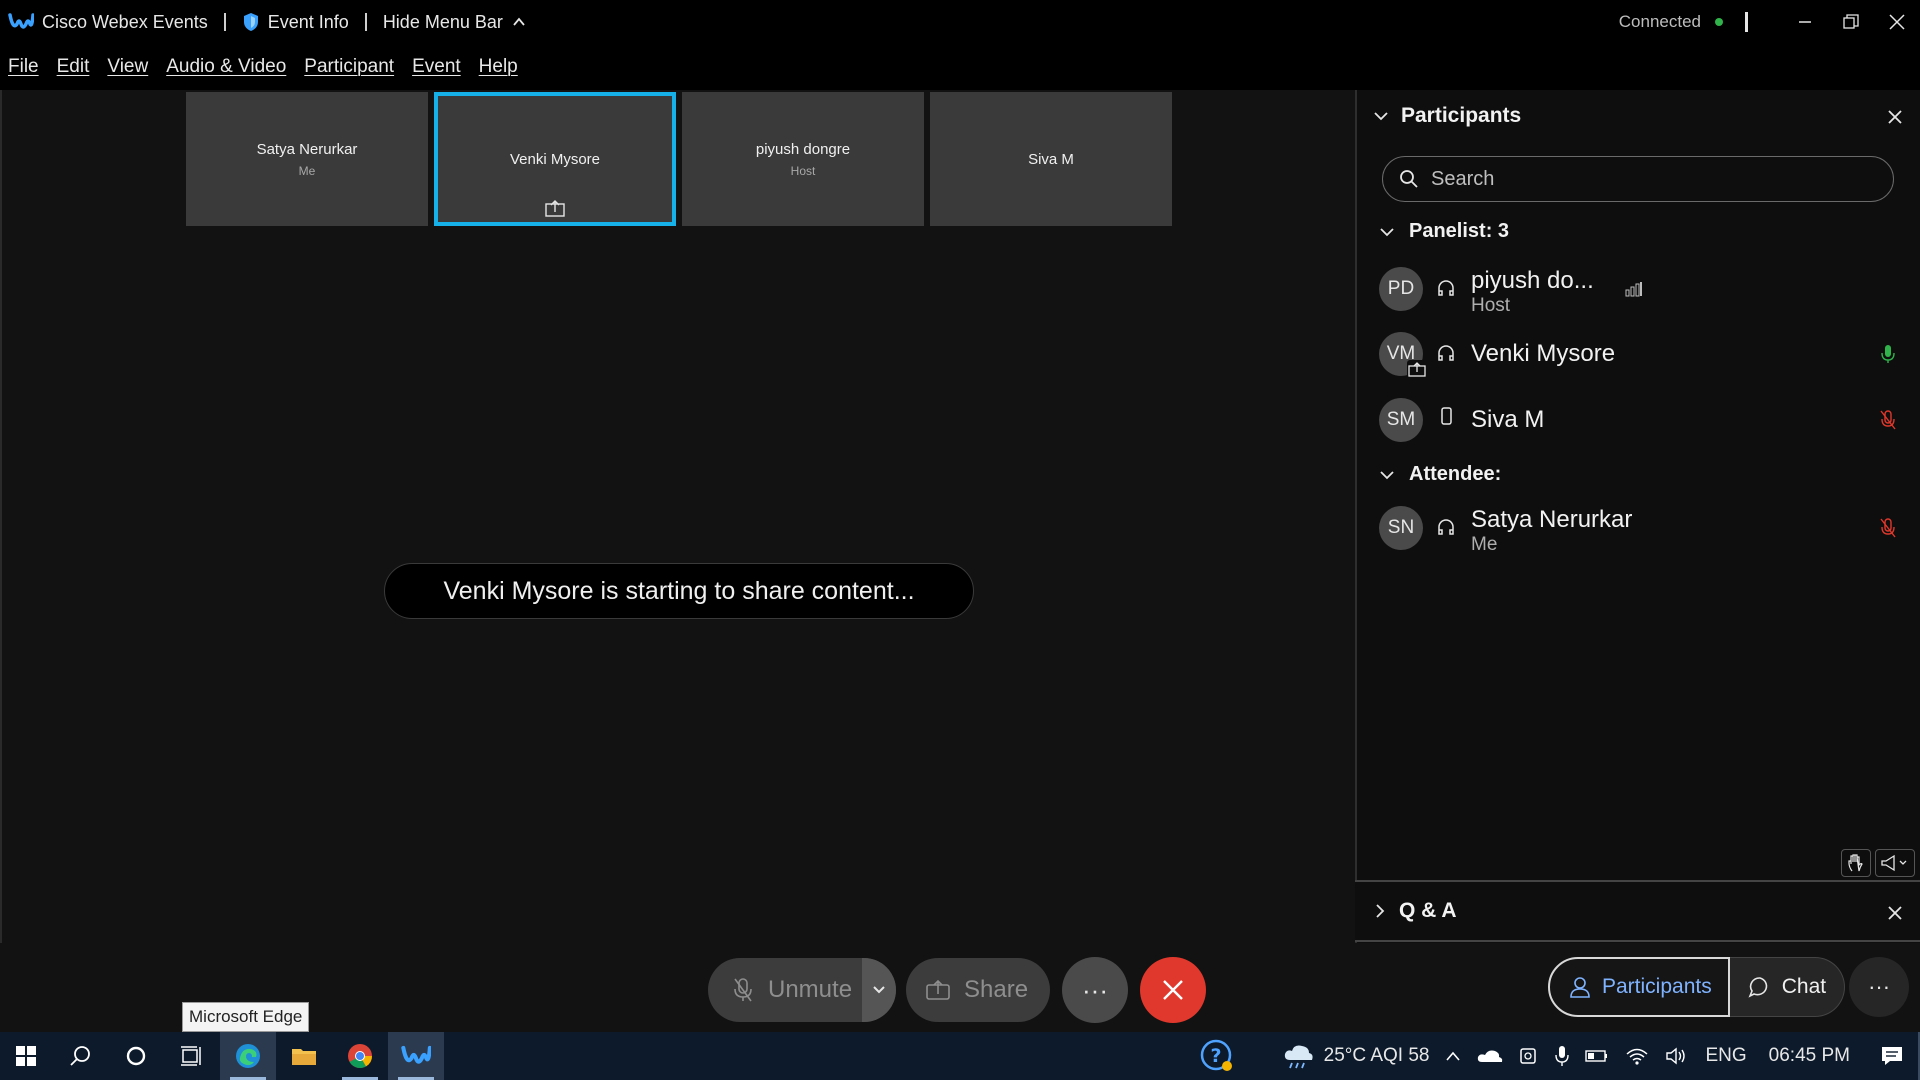 This screenshot has width=1920, height=1080. Describe the element at coordinates (1298, 1057) in the screenshot. I see `weather-cloud-icon` at that location.